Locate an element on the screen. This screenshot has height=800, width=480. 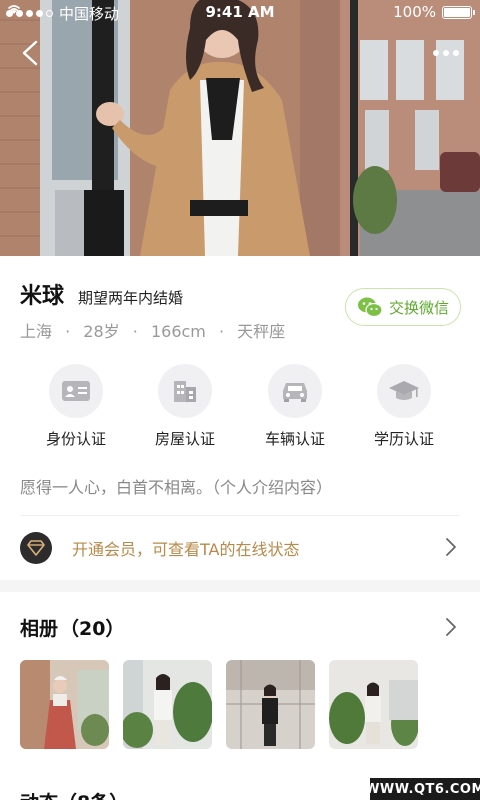
verify-label: 身份认证 is located at coordinates (75, 439).